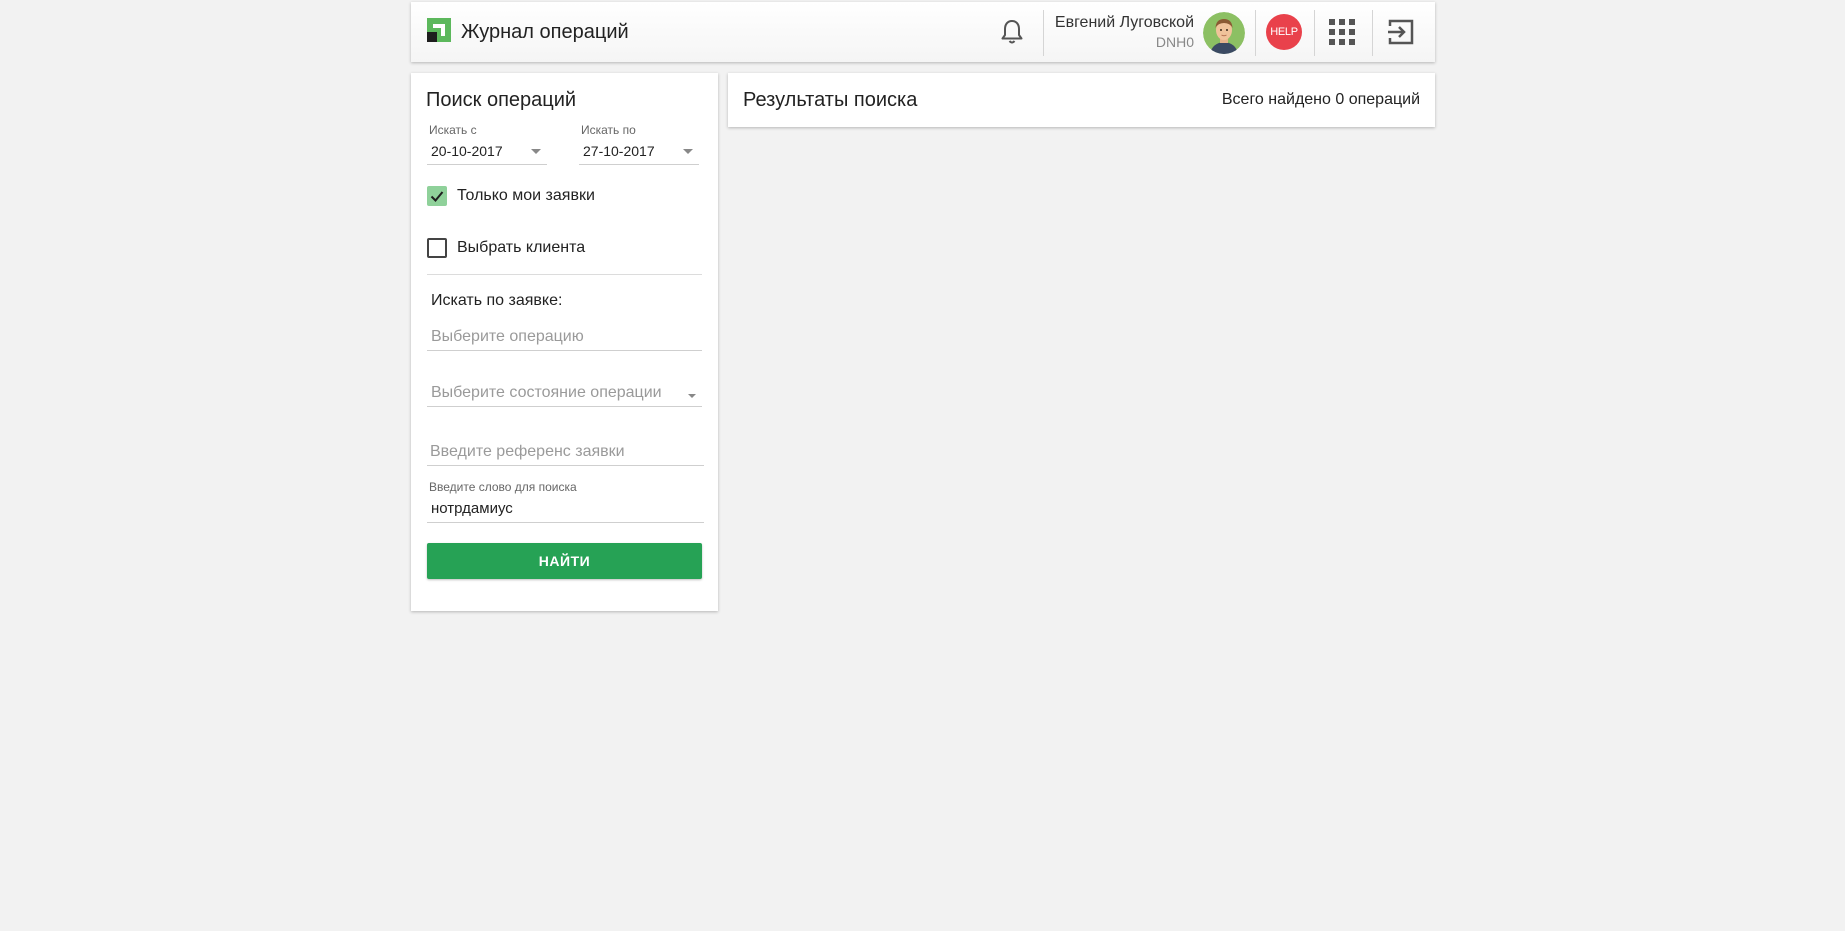 This screenshot has width=1845, height=931. I want to click on checkbox-unchecked, so click(437, 248).